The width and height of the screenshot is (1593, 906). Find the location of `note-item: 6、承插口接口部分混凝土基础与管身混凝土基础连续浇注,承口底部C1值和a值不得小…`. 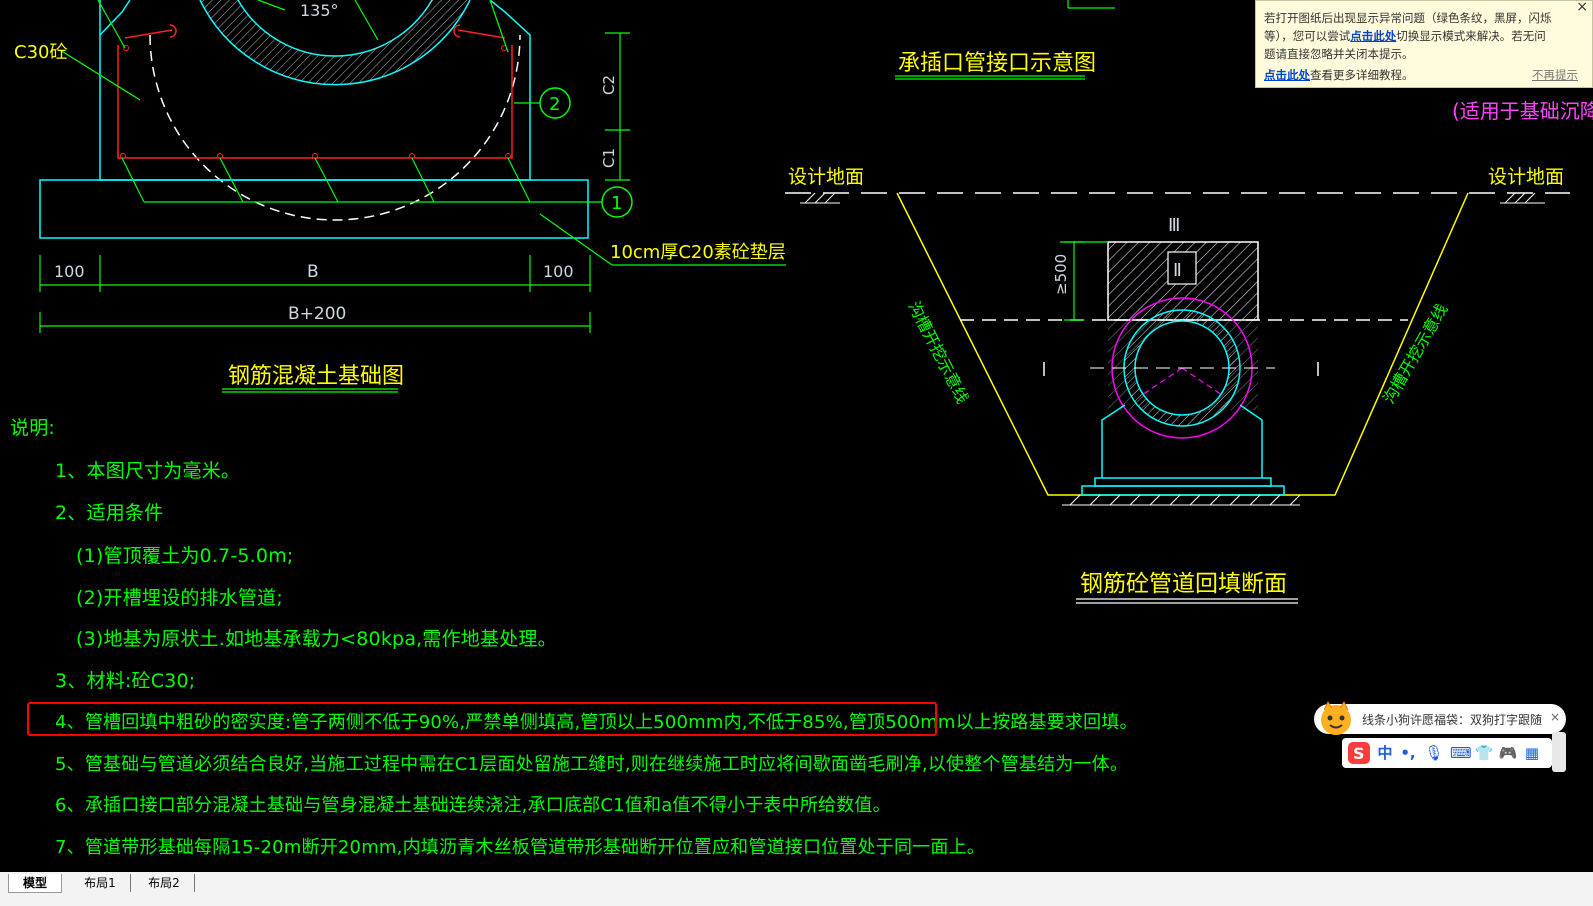

note-item: 6、承插口接口部分混凝土基础与管身混凝土基础连续浇注,承口底部C1值和a值不得小… is located at coordinates (473, 805).